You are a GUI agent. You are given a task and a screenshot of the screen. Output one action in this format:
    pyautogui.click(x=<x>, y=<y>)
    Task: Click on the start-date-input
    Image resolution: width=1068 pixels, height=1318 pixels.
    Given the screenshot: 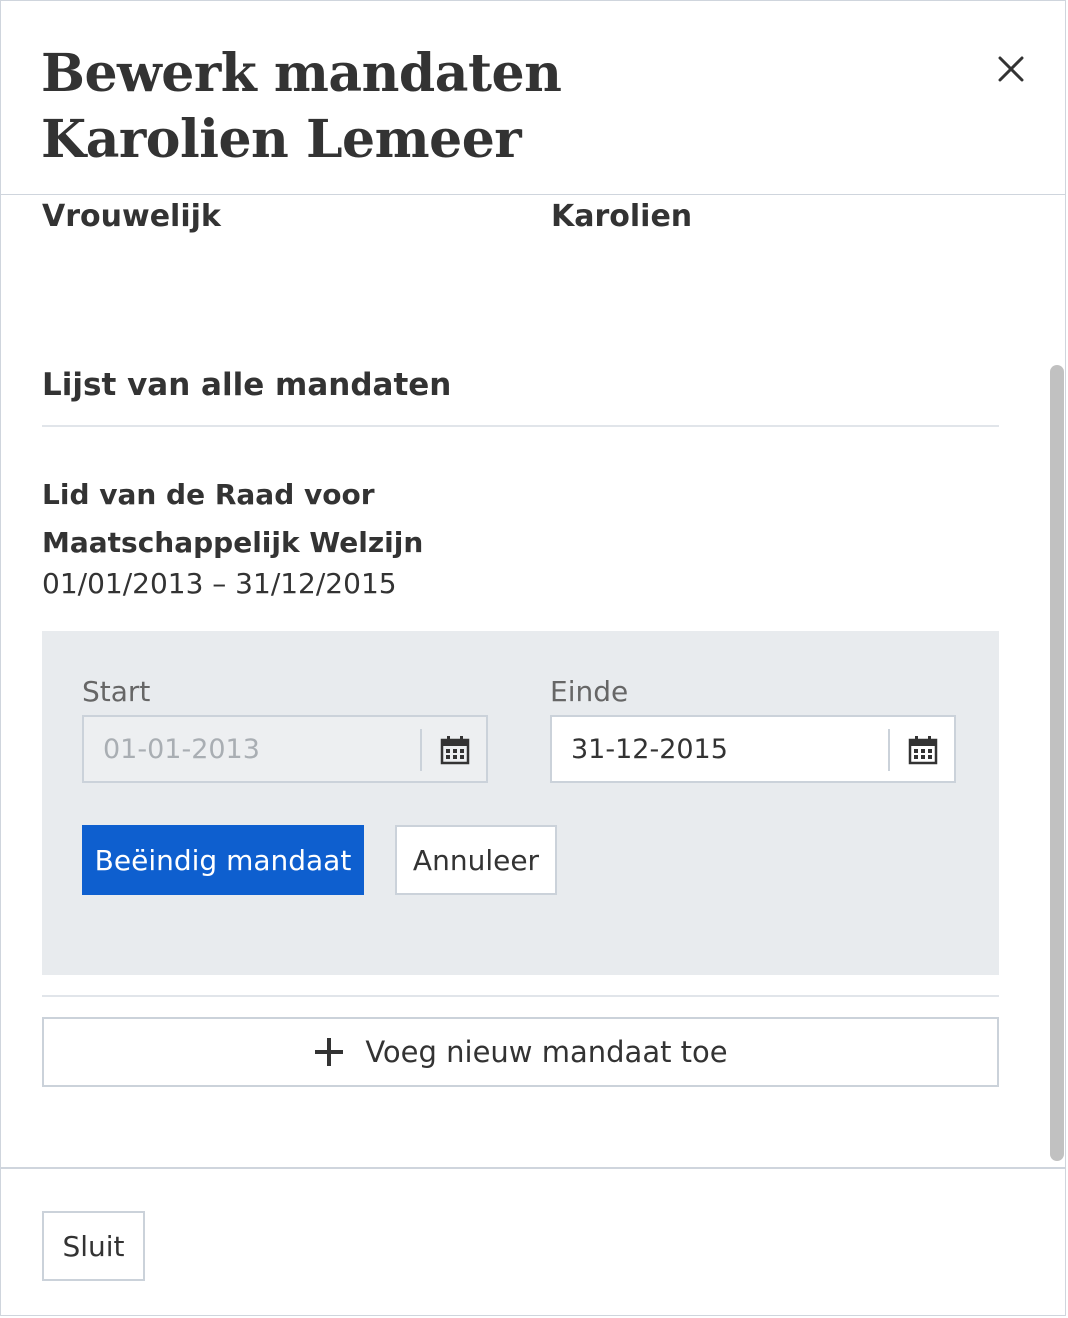 What is the action you would take?
    pyautogui.click(x=252, y=749)
    